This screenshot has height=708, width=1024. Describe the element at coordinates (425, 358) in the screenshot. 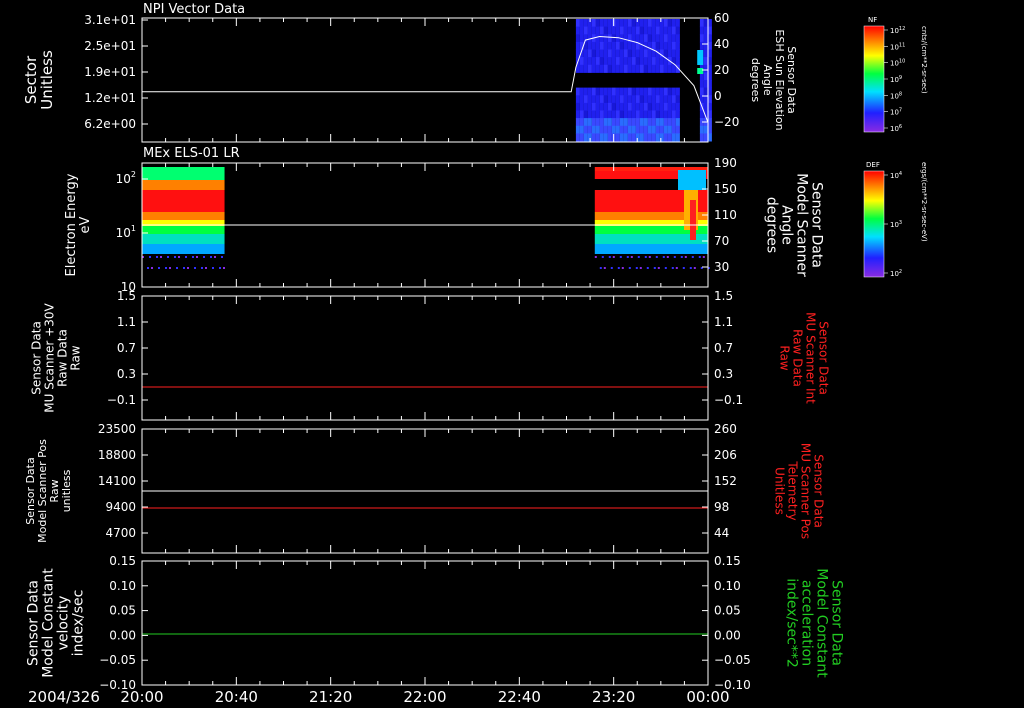

I see `panel-3-frame` at that location.